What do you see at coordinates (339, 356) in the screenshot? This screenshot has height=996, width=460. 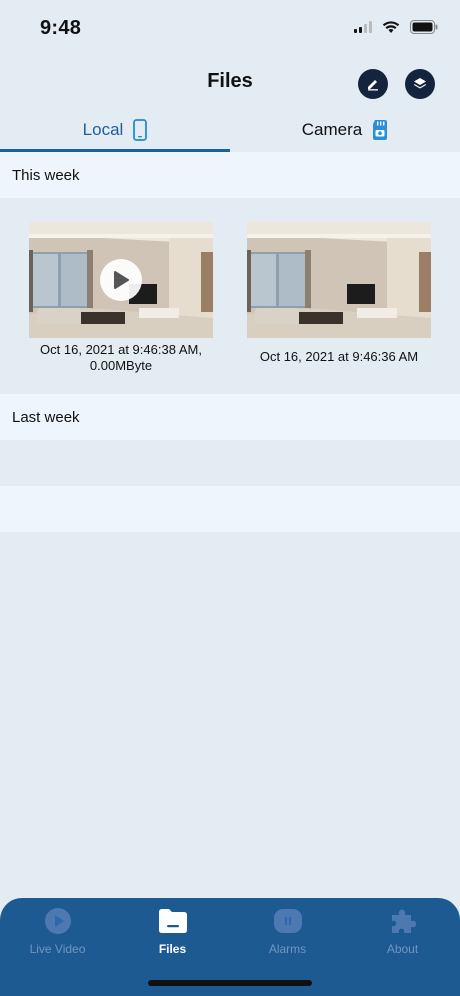 I see `media-caption: Oct 16, 2021 at 9:46:36 AM` at bounding box center [339, 356].